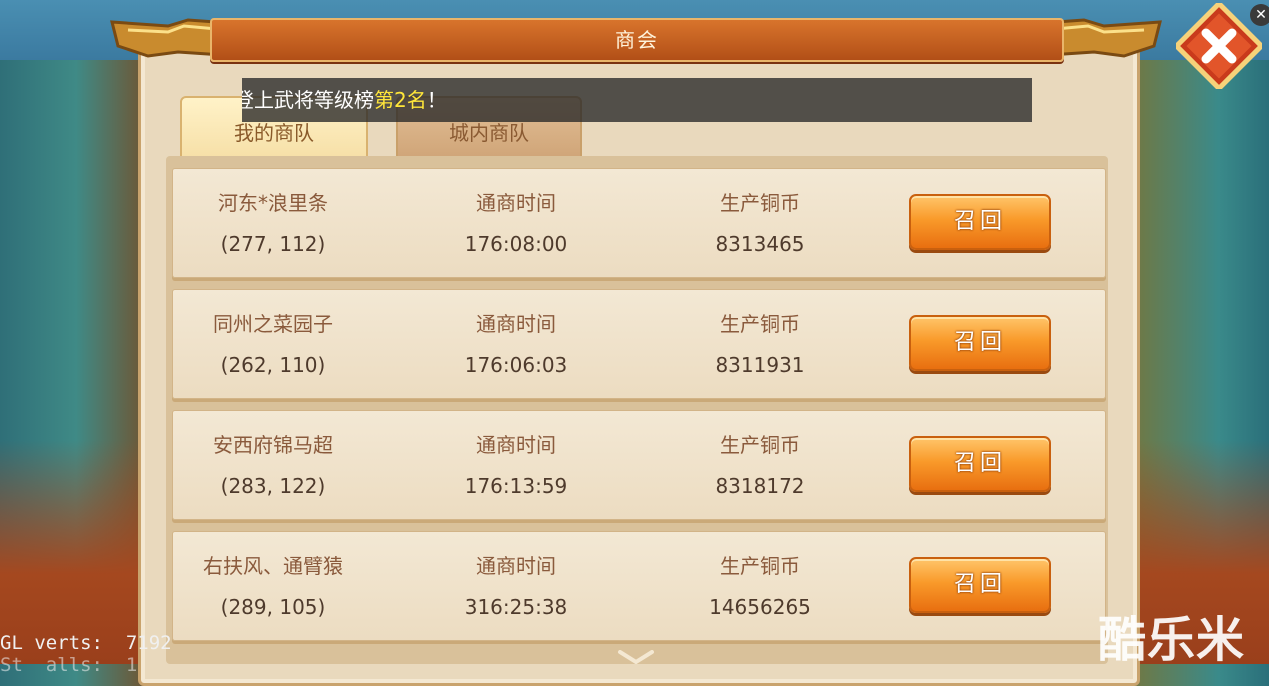 The image size is (1269, 686). What do you see at coordinates (436, 100) in the screenshot?
I see `notice-suffix: ！` at bounding box center [436, 100].